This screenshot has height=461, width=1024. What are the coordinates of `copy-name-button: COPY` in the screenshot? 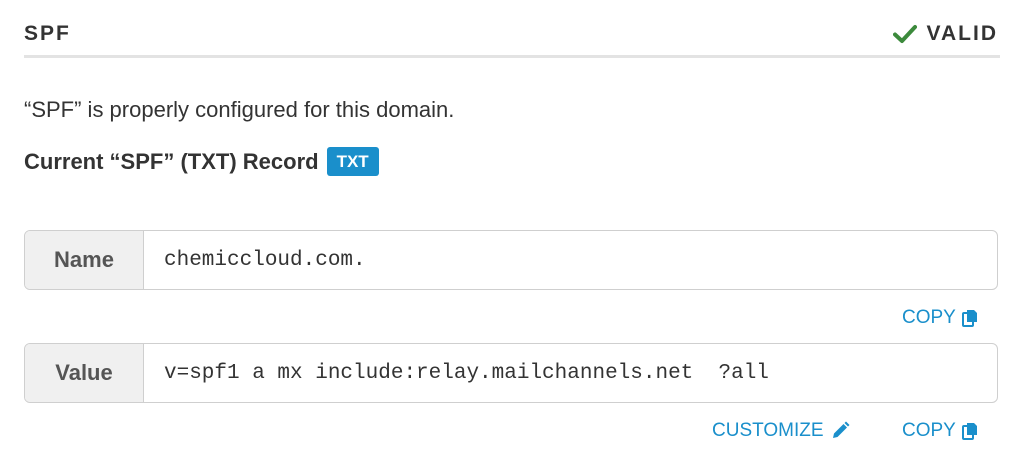 It's located at (940, 318).